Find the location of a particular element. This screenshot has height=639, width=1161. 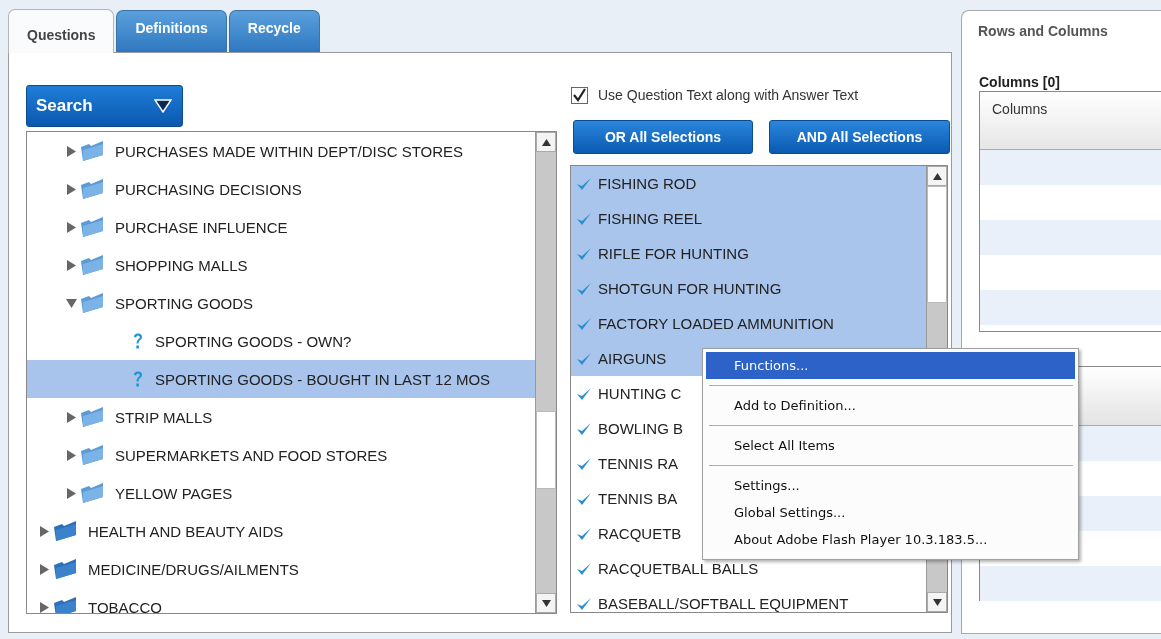

tree-item-label: PURCHASES MADE WITHIN DEPT/DISC STORES is located at coordinates (289, 151).